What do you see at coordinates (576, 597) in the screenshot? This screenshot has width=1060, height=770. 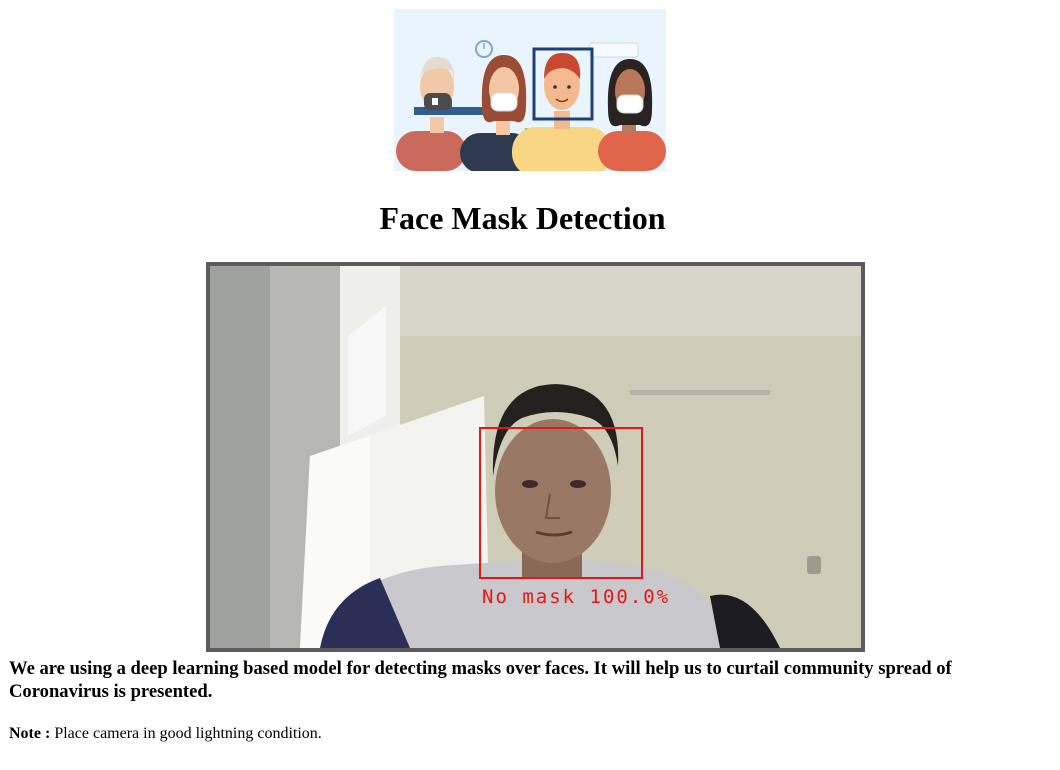 I see `detection-label: No mask 100.0%` at bounding box center [576, 597].